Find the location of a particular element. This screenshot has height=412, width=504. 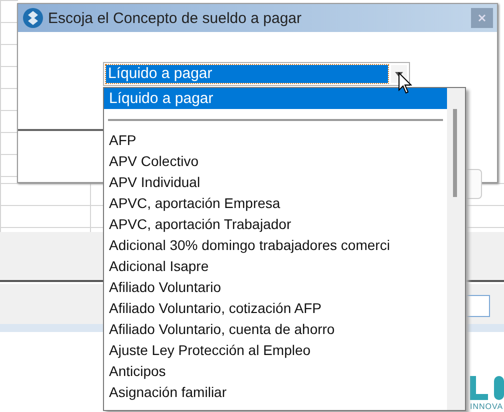

dropdown-option: APV Individual is located at coordinates (275, 182).